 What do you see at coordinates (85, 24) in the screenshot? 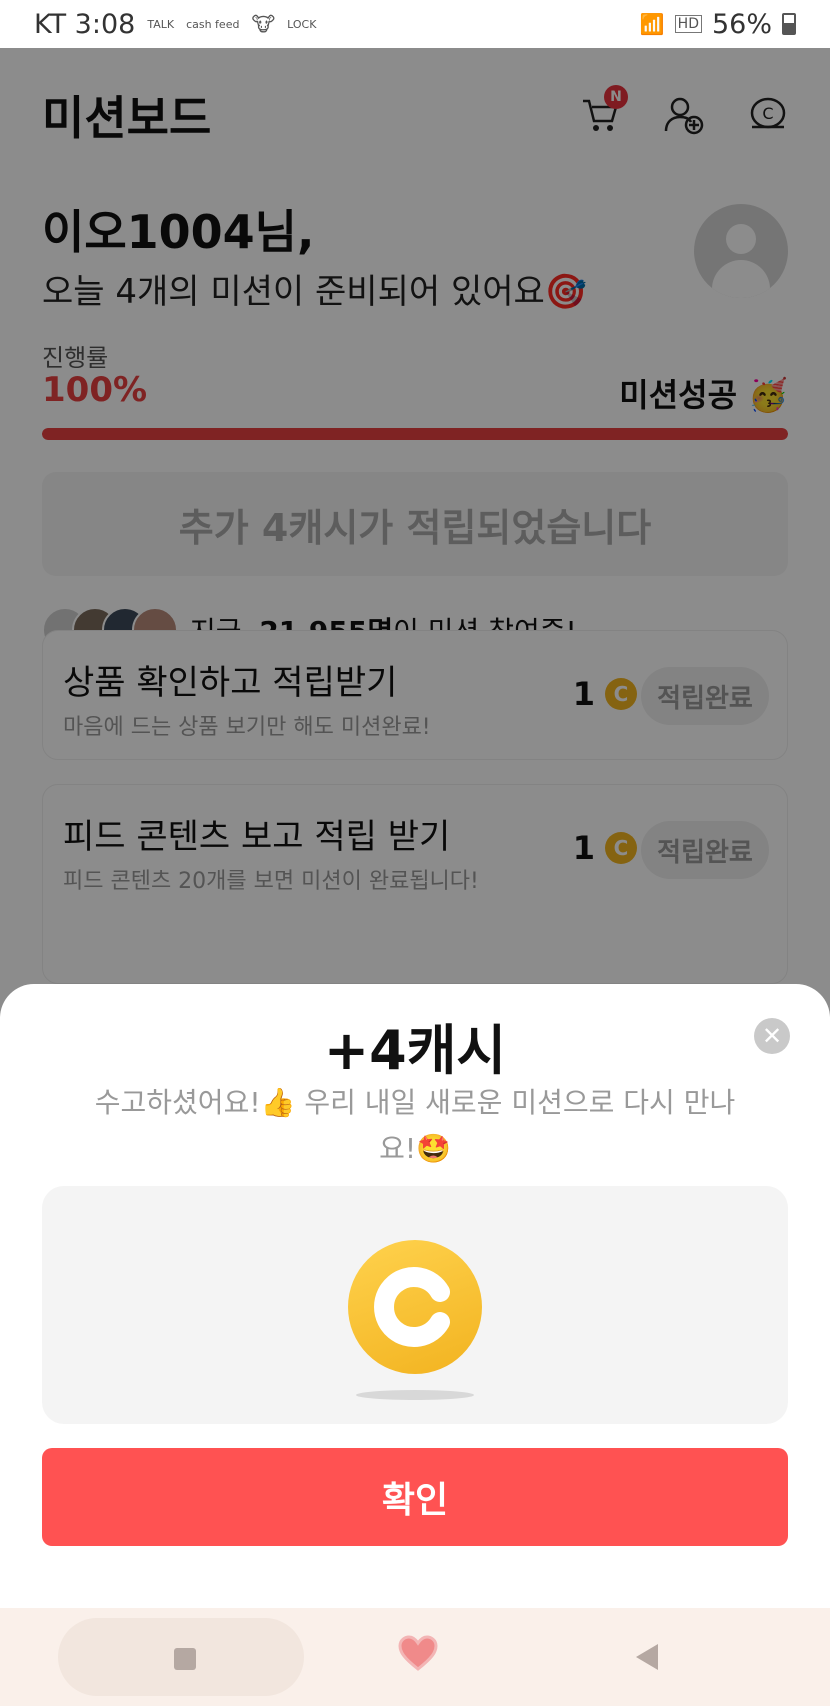
I see `carrier-time: KT 3:08` at bounding box center [85, 24].